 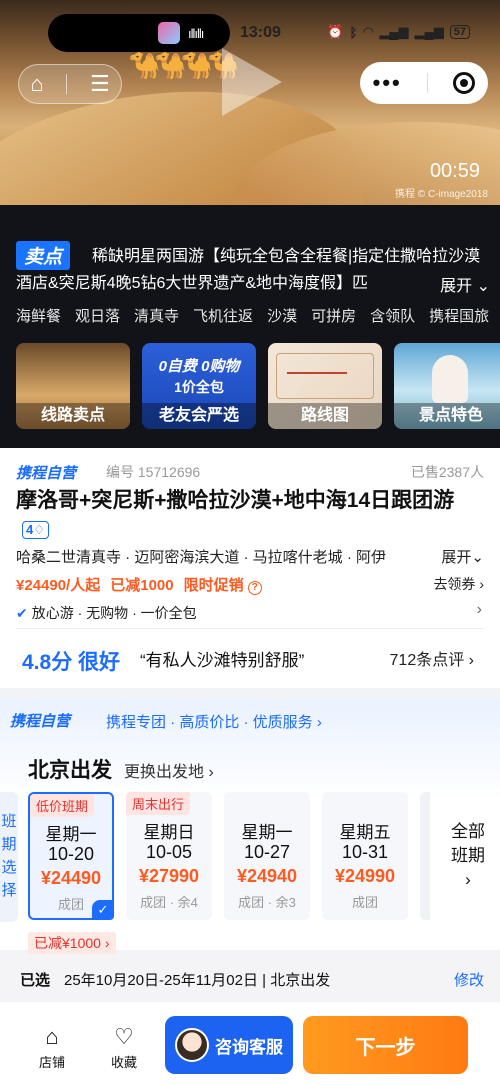 I want to click on assurance-text: 放心游 · 无购物 · 一价全包, so click(x=114, y=613).